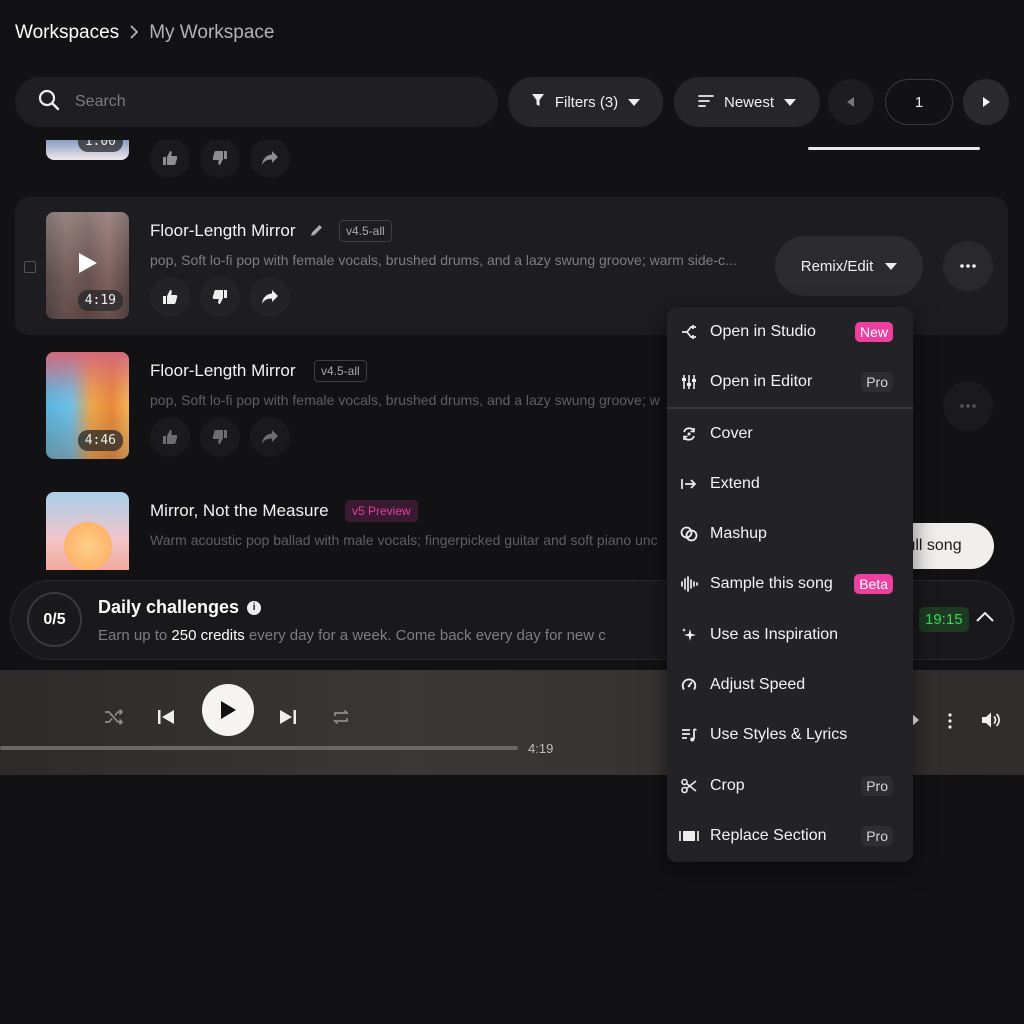  What do you see at coordinates (790, 484) in the screenshot?
I see `menu-item-extend: Extend` at bounding box center [790, 484].